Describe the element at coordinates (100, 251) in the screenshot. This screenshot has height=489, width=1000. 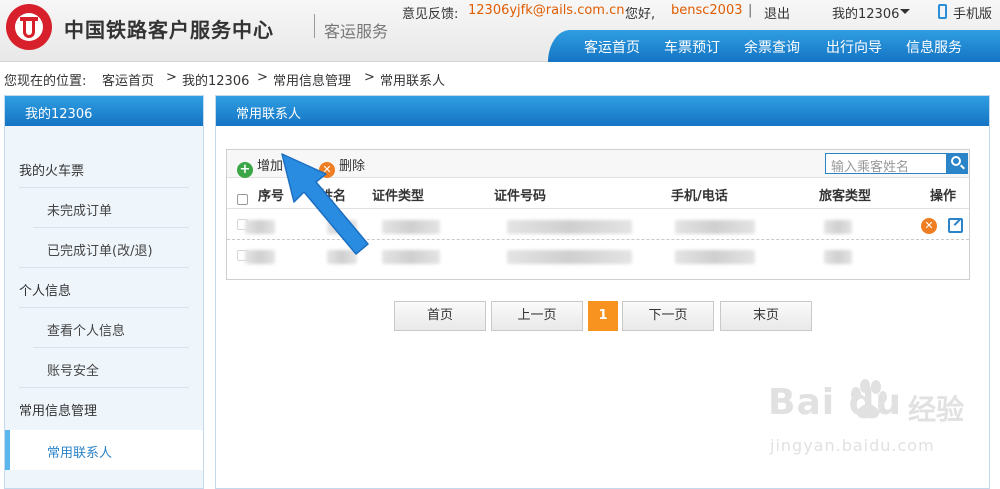
I see `sidebar-item-label: 已完成订单(改/退)` at that location.